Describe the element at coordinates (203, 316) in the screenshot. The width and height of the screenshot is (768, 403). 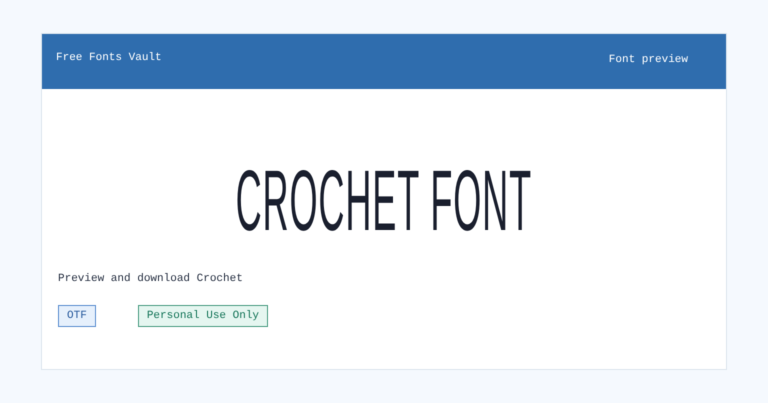
I see `license-tag: Personal Use Only` at that location.